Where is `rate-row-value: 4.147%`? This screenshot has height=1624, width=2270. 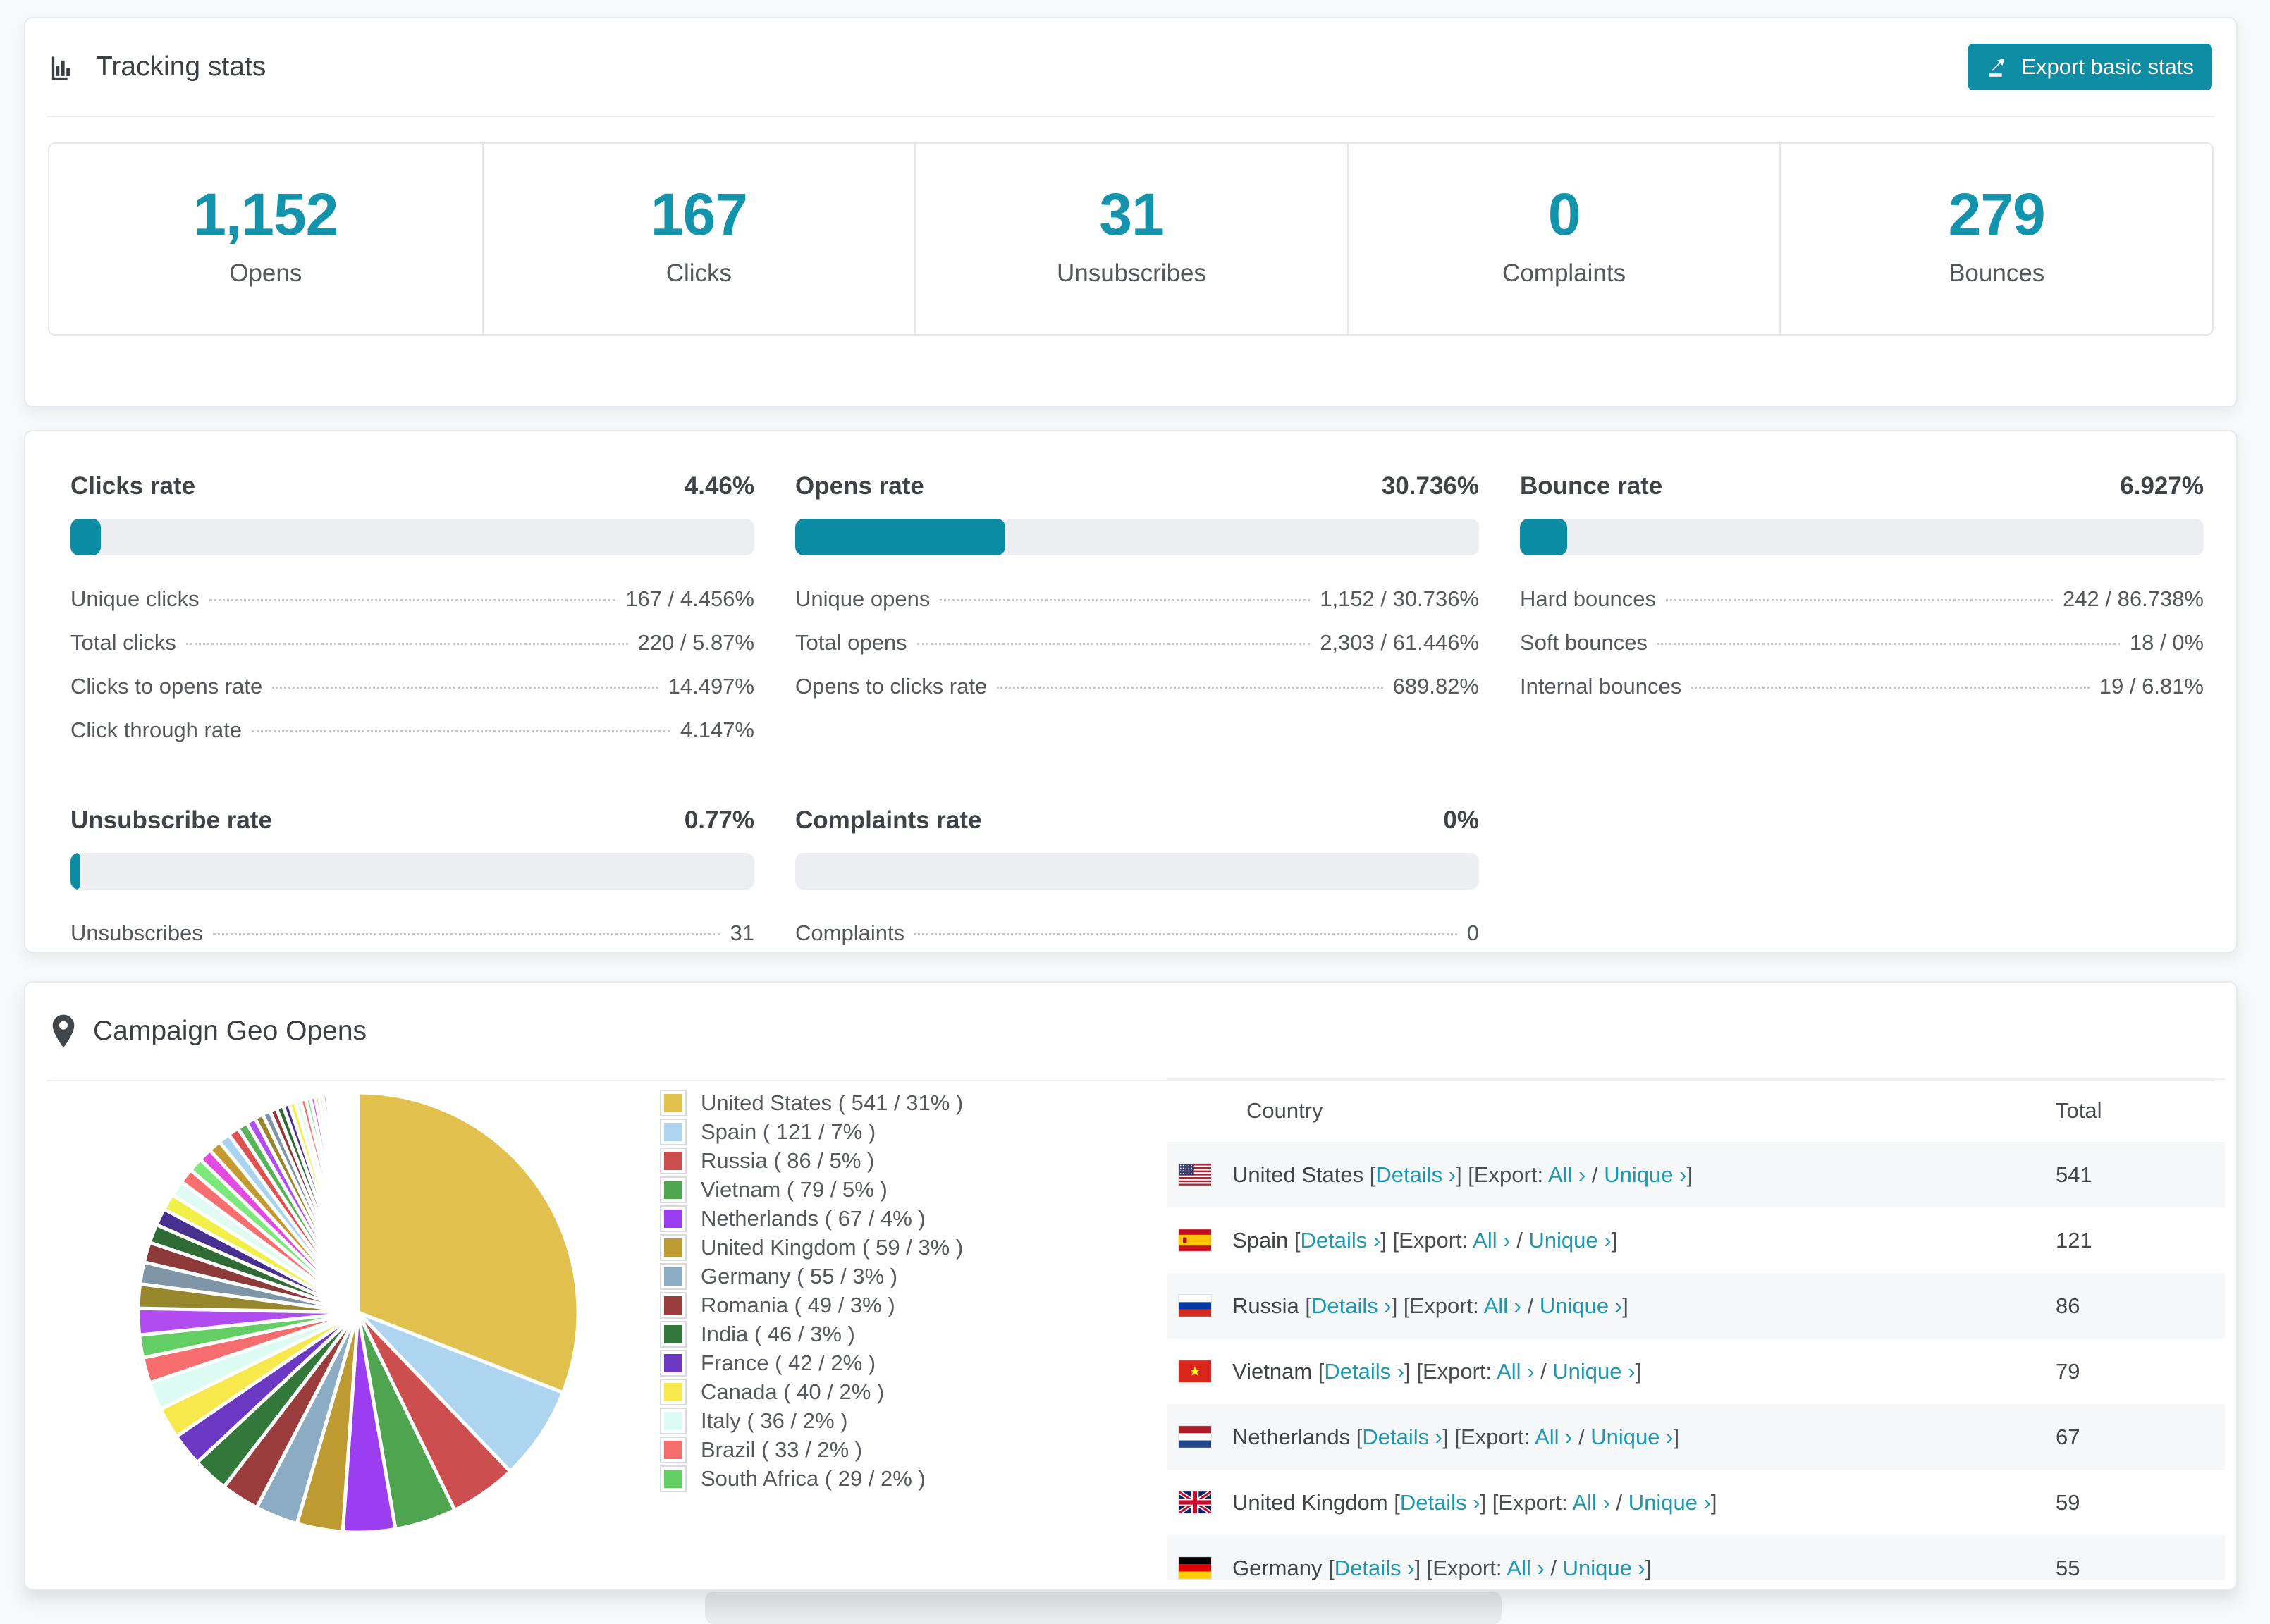
rate-row-value: 4.147% is located at coordinates (717, 730).